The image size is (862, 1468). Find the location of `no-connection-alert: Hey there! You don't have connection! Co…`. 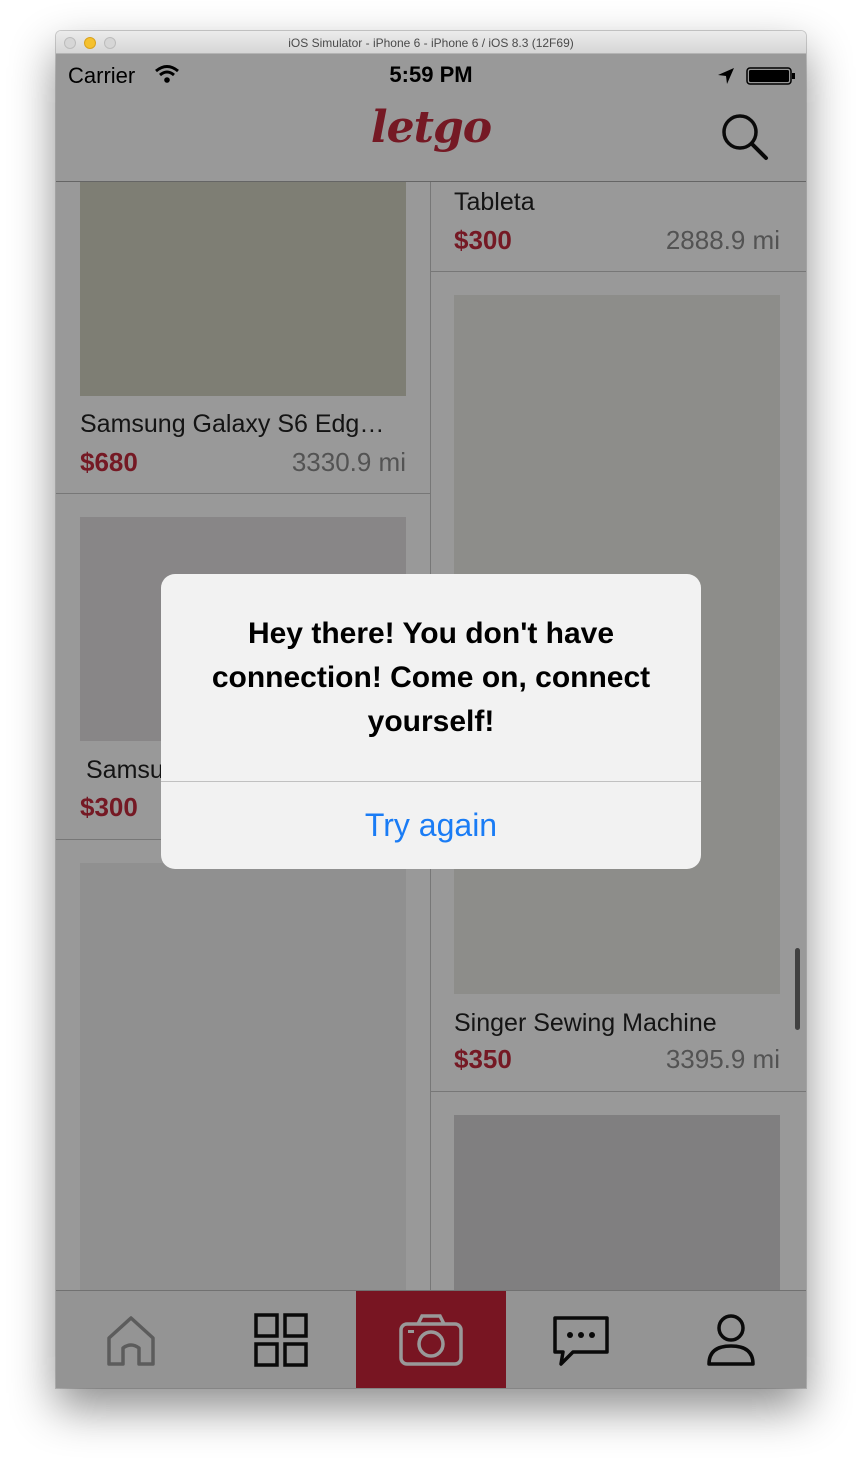

no-connection-alert: Hey there! You don't have connection! Co… is located at coordinates (431, 721).